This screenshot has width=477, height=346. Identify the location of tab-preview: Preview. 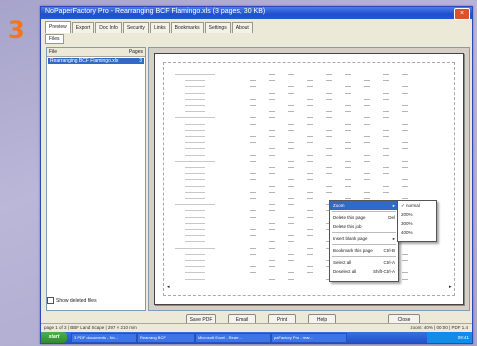
(58, 27).